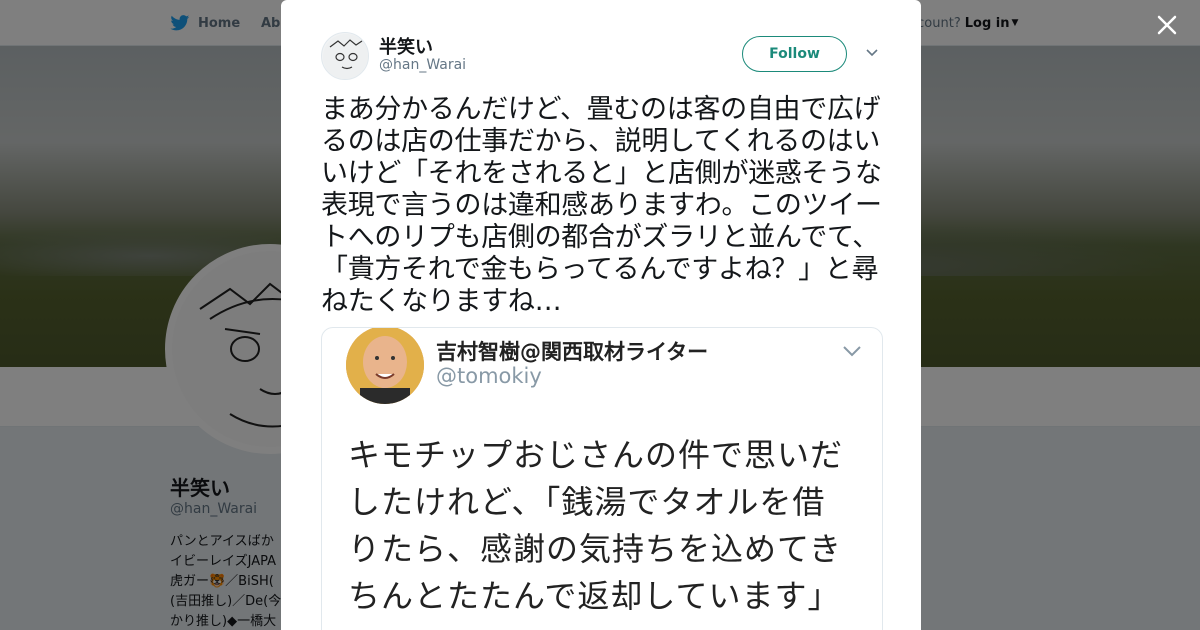  What do you see at coordinates (572, 352) in the screenshot?
I see `embedded-name: 吉村智樹@関西取材ライター` at bounding box center [572, 352].